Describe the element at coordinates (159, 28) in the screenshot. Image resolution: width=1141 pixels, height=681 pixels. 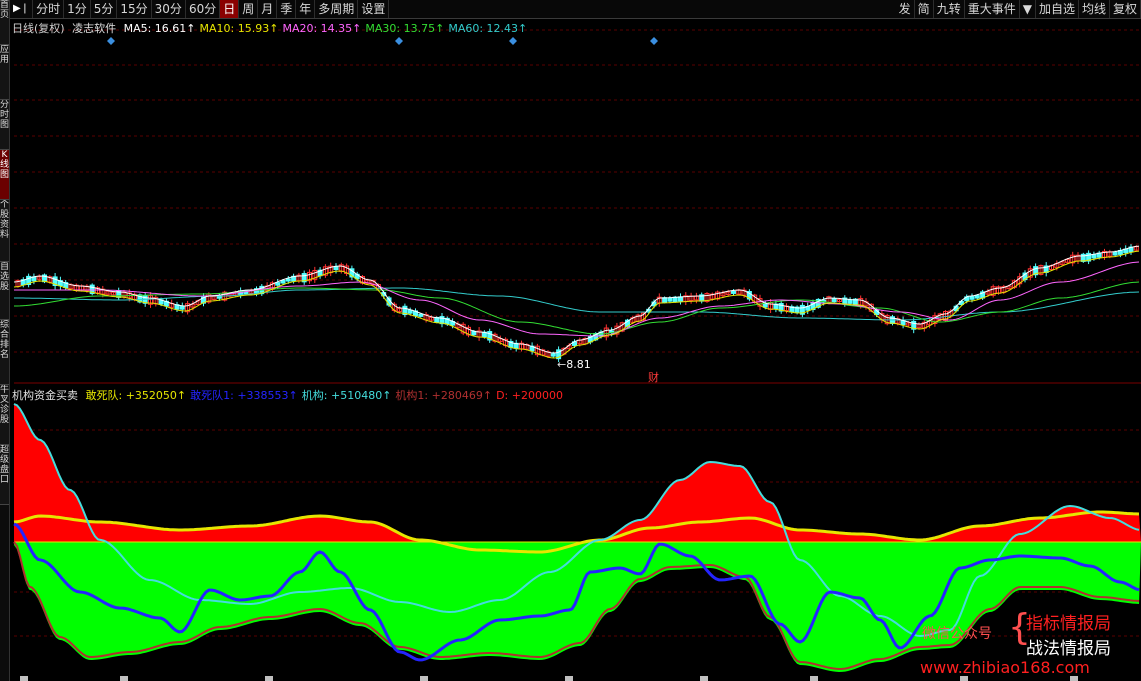
I see `ma-legend-item-0: MA5: 16.61↑` at that location.